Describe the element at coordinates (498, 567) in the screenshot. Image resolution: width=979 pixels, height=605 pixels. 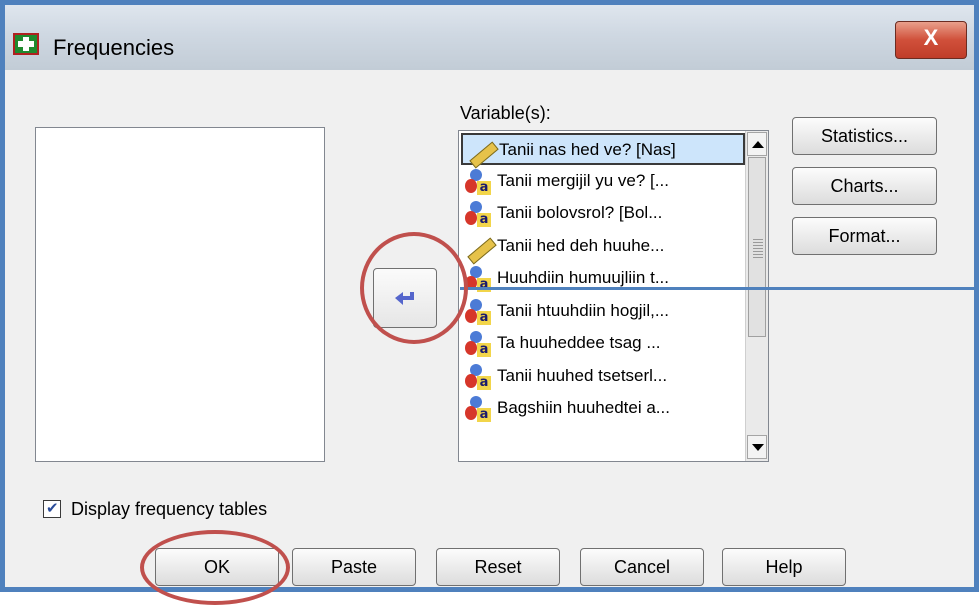
I see `reset-button: Reset` at that location.